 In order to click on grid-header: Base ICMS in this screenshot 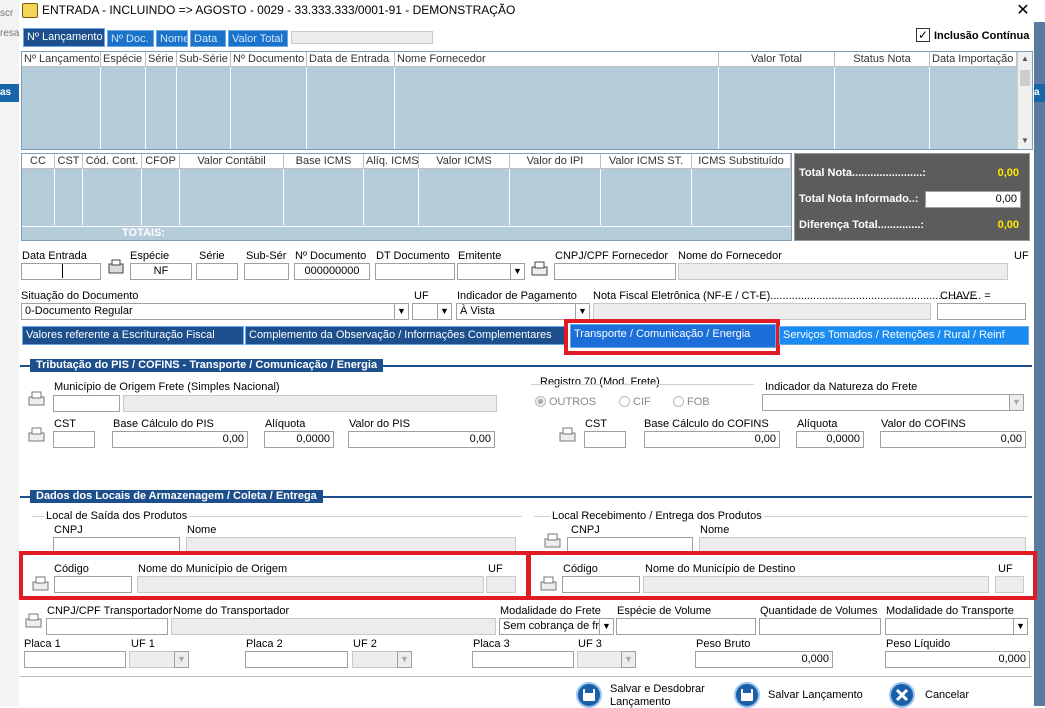, I will do `click(324, 161)`.